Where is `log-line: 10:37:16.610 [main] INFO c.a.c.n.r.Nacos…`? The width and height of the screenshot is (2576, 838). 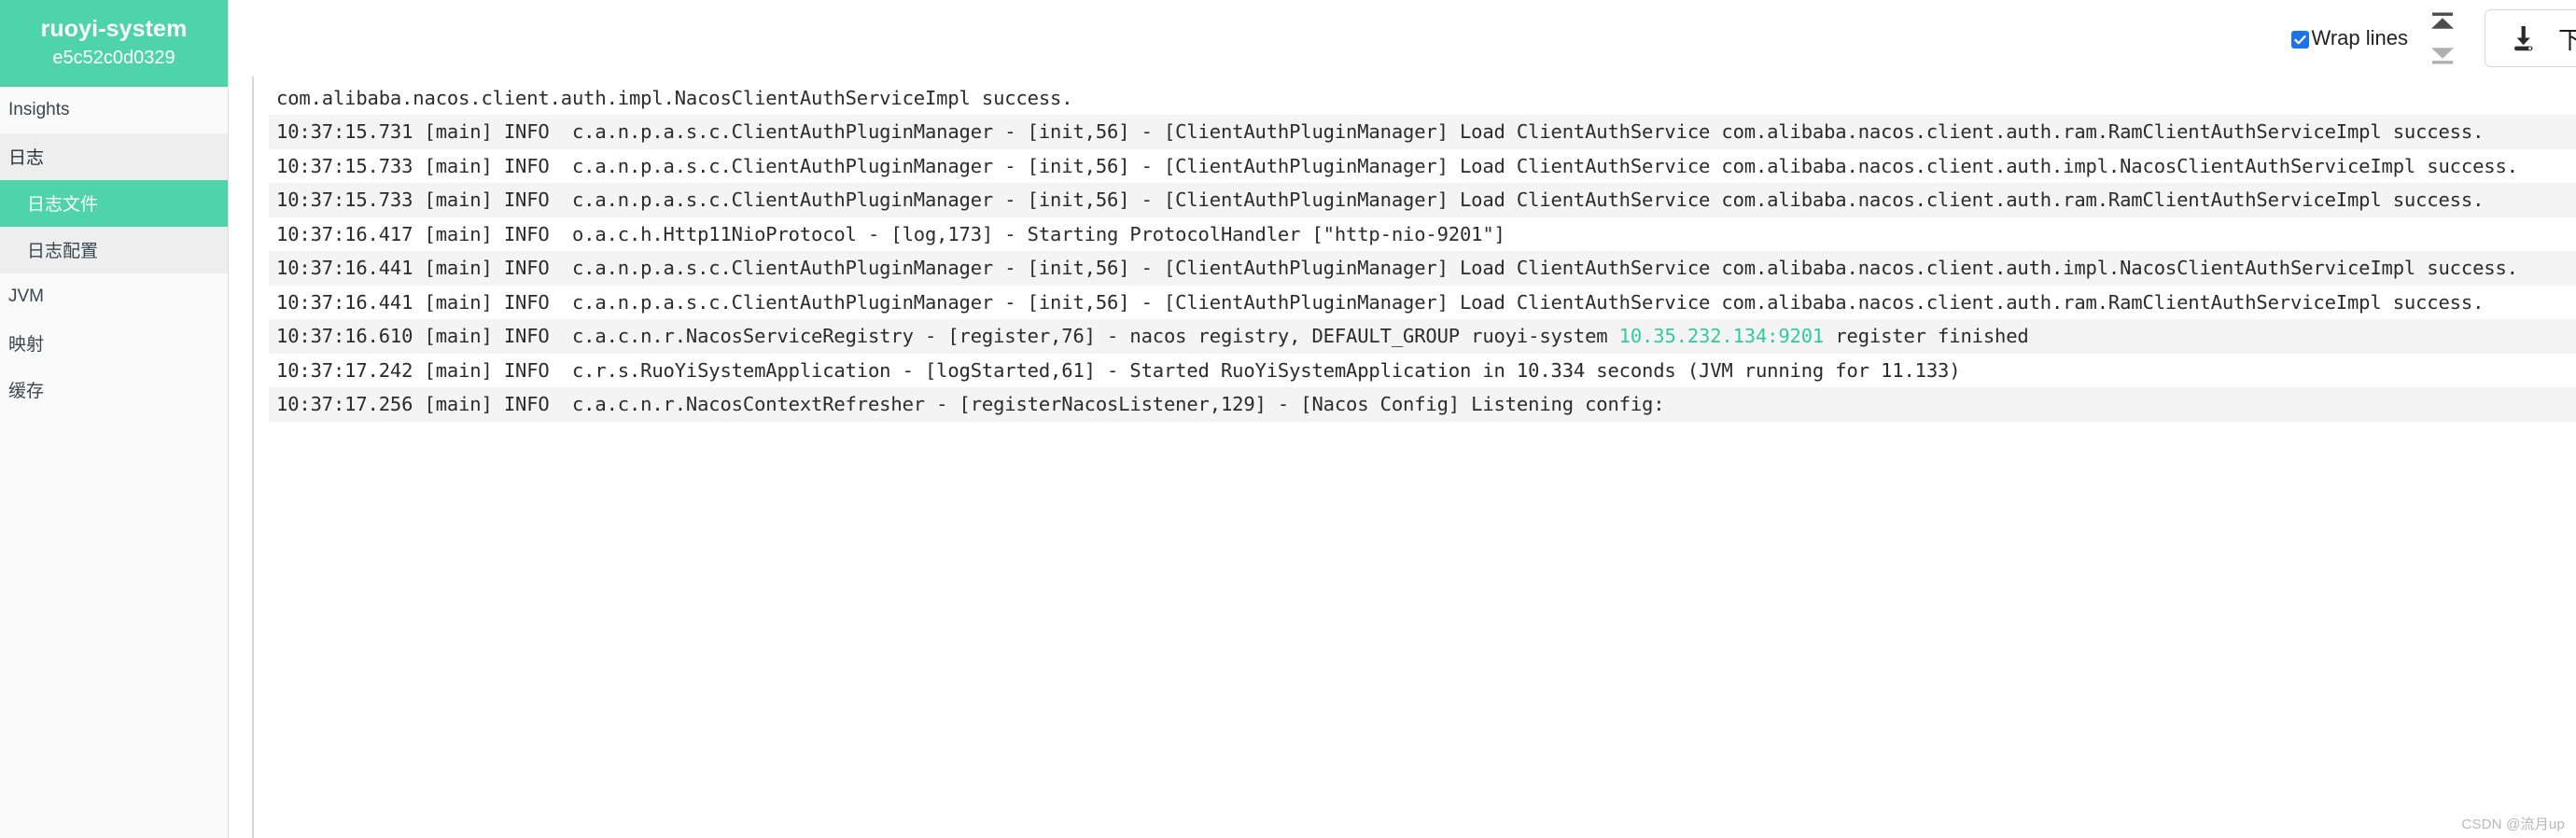 log-line: 10:37:16.610 [main] INFO c.a.c.n.r.Nacos… is located at coordinates (1422, 336).